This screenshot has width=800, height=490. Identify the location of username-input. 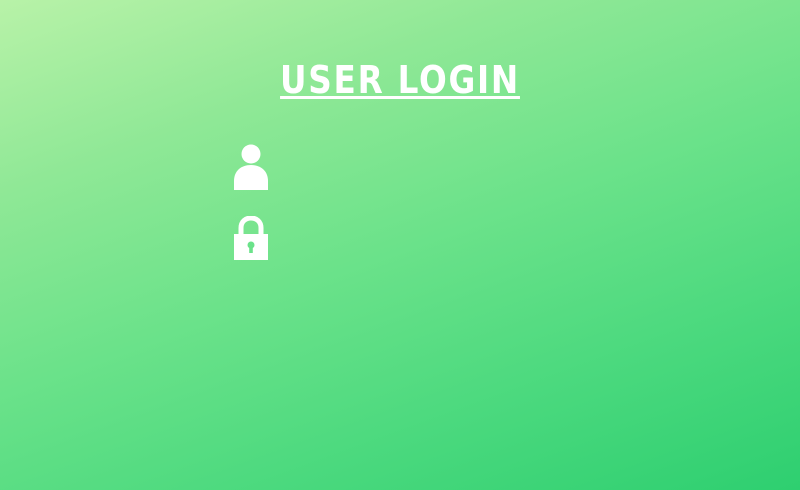
(426, 167).